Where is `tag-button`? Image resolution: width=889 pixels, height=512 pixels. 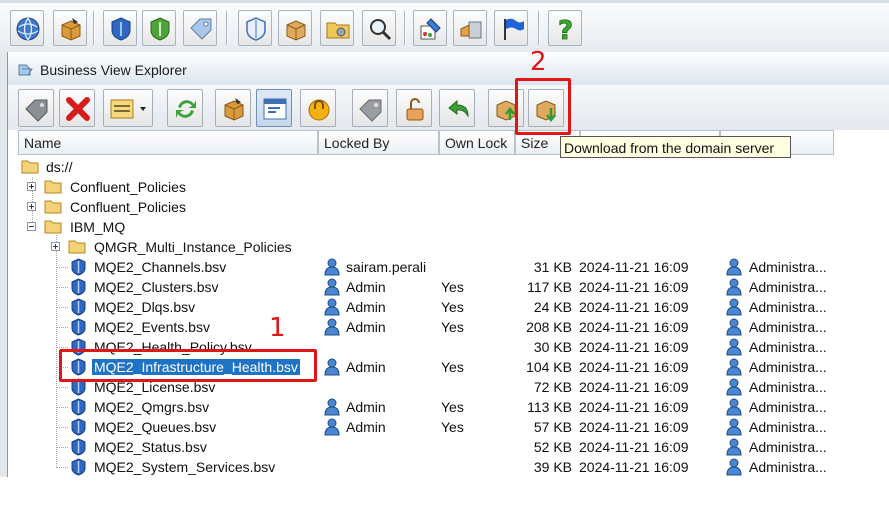 tag-button is located at coordinates (36, 108).